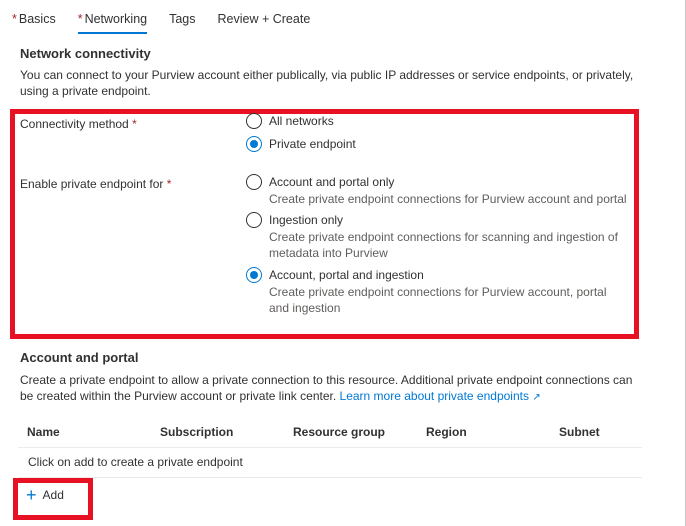  I want to click on tab-review-create: Review + Create, so click(264, 23).